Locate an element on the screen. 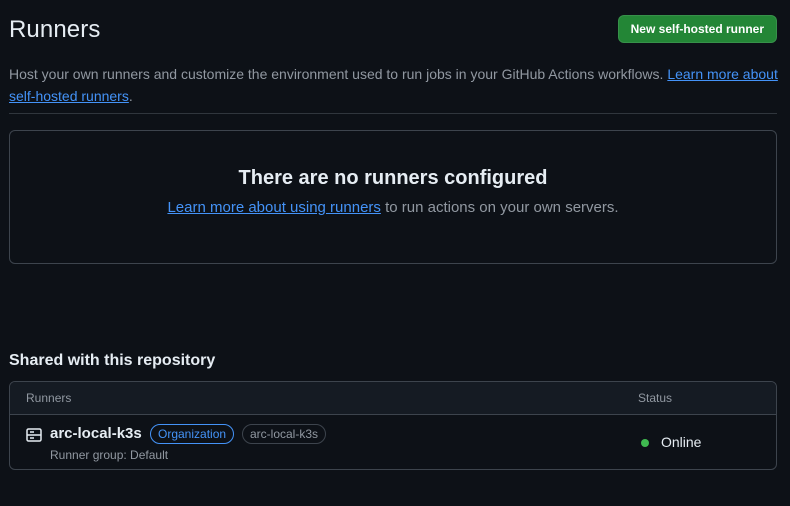  learn-more-runners-link: Learn more about using runners is located at coordinates (273, 207).